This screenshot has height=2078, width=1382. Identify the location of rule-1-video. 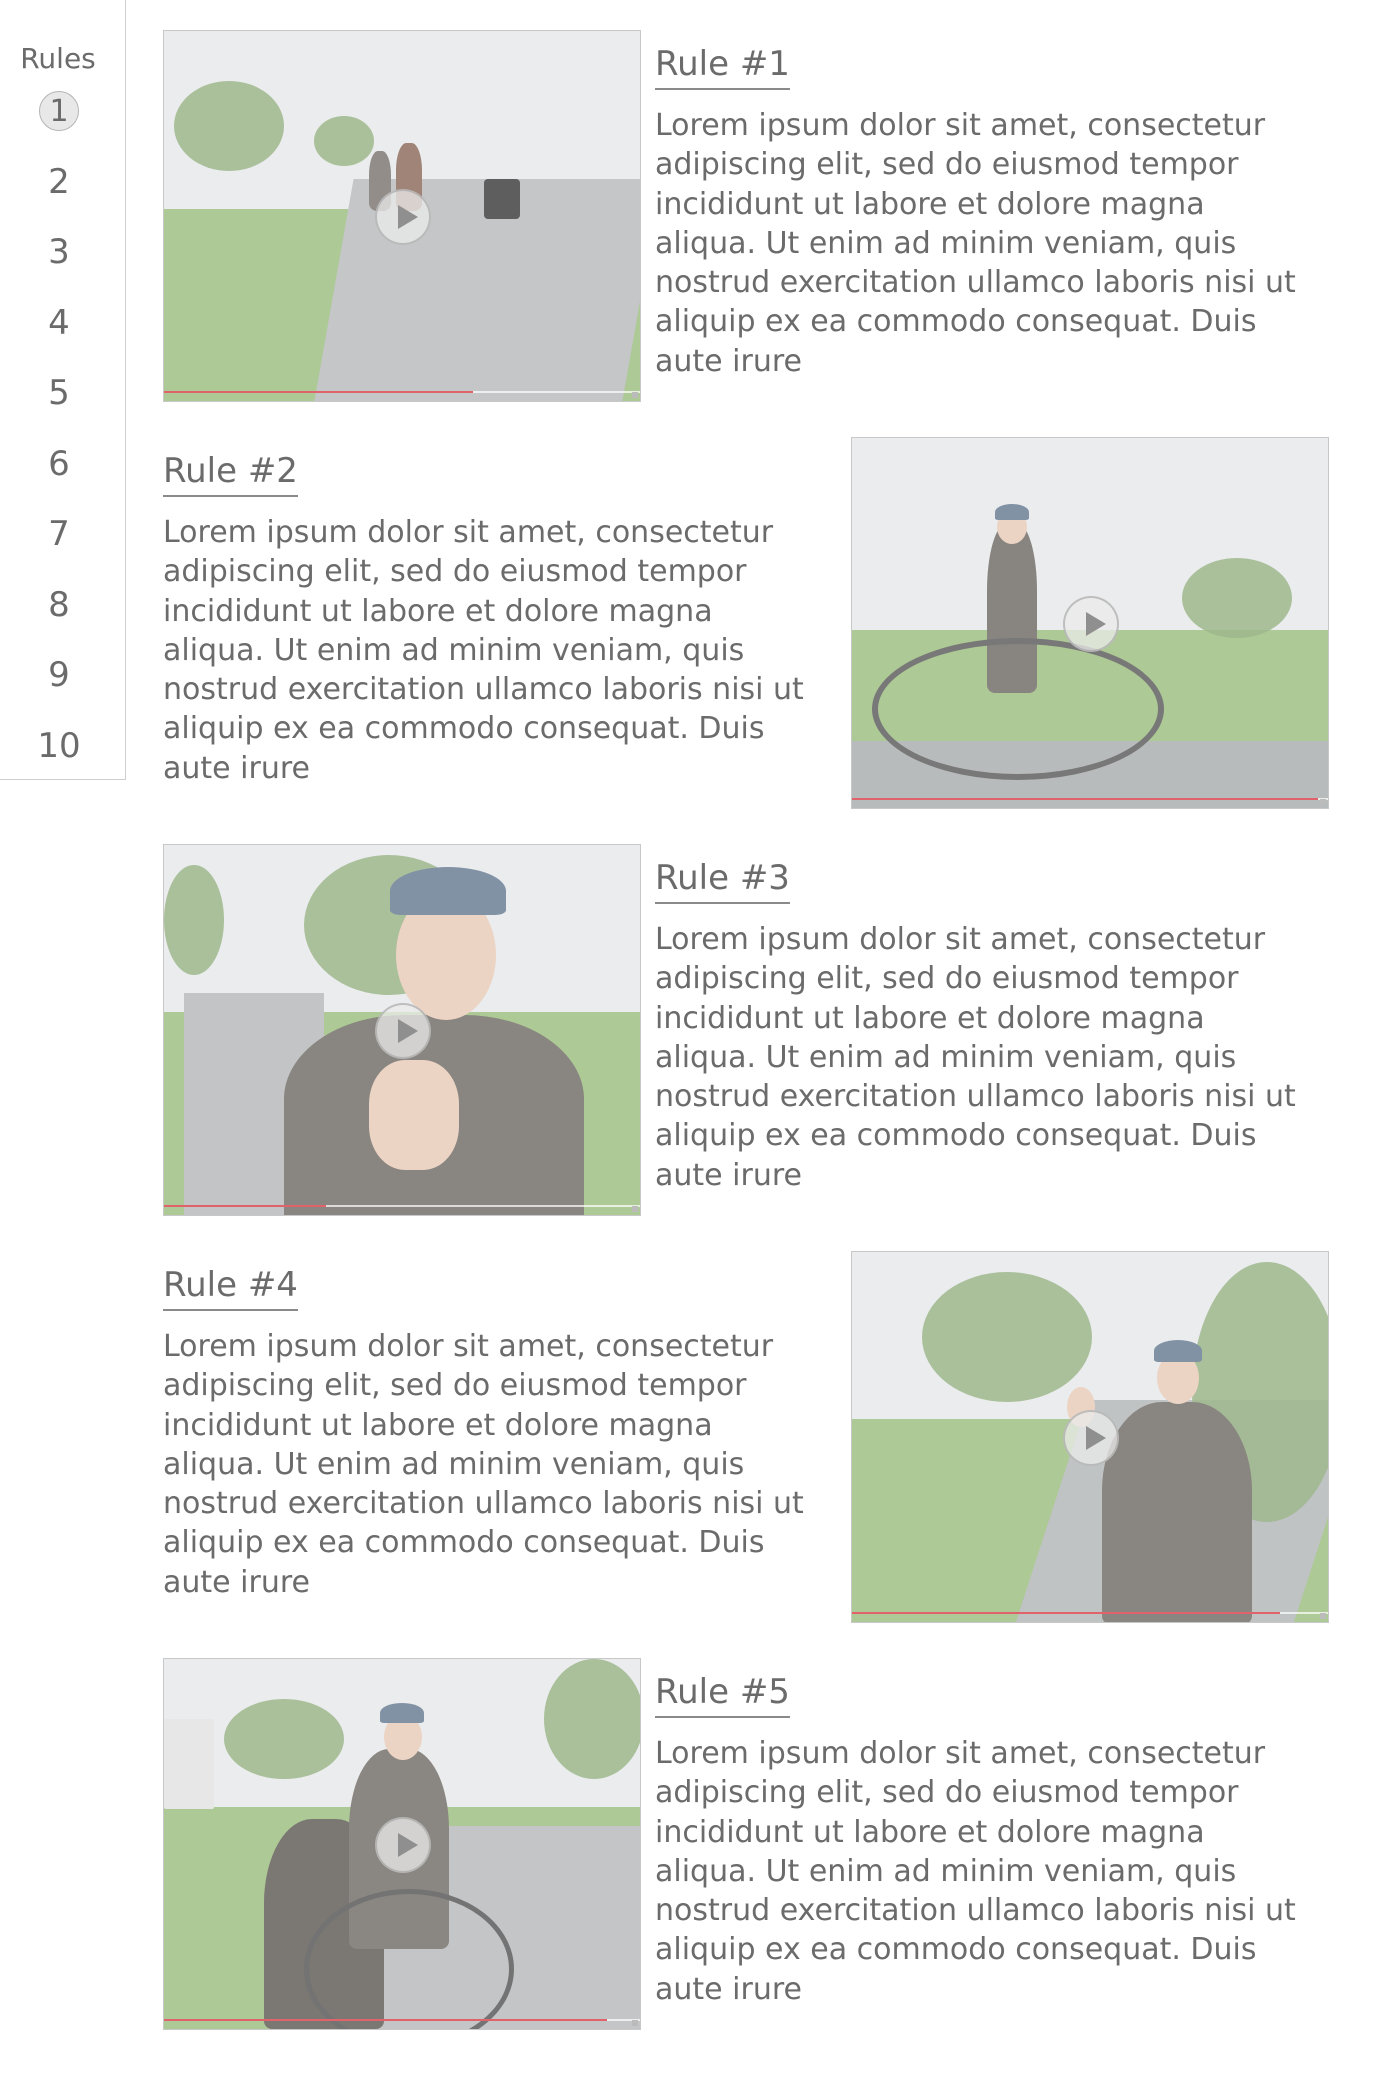
(402, 216).